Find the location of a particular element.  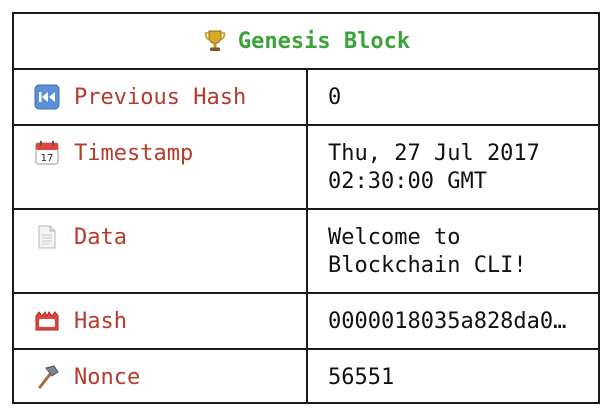

block-title: Genesis Block is located at coordinates (306, 41).